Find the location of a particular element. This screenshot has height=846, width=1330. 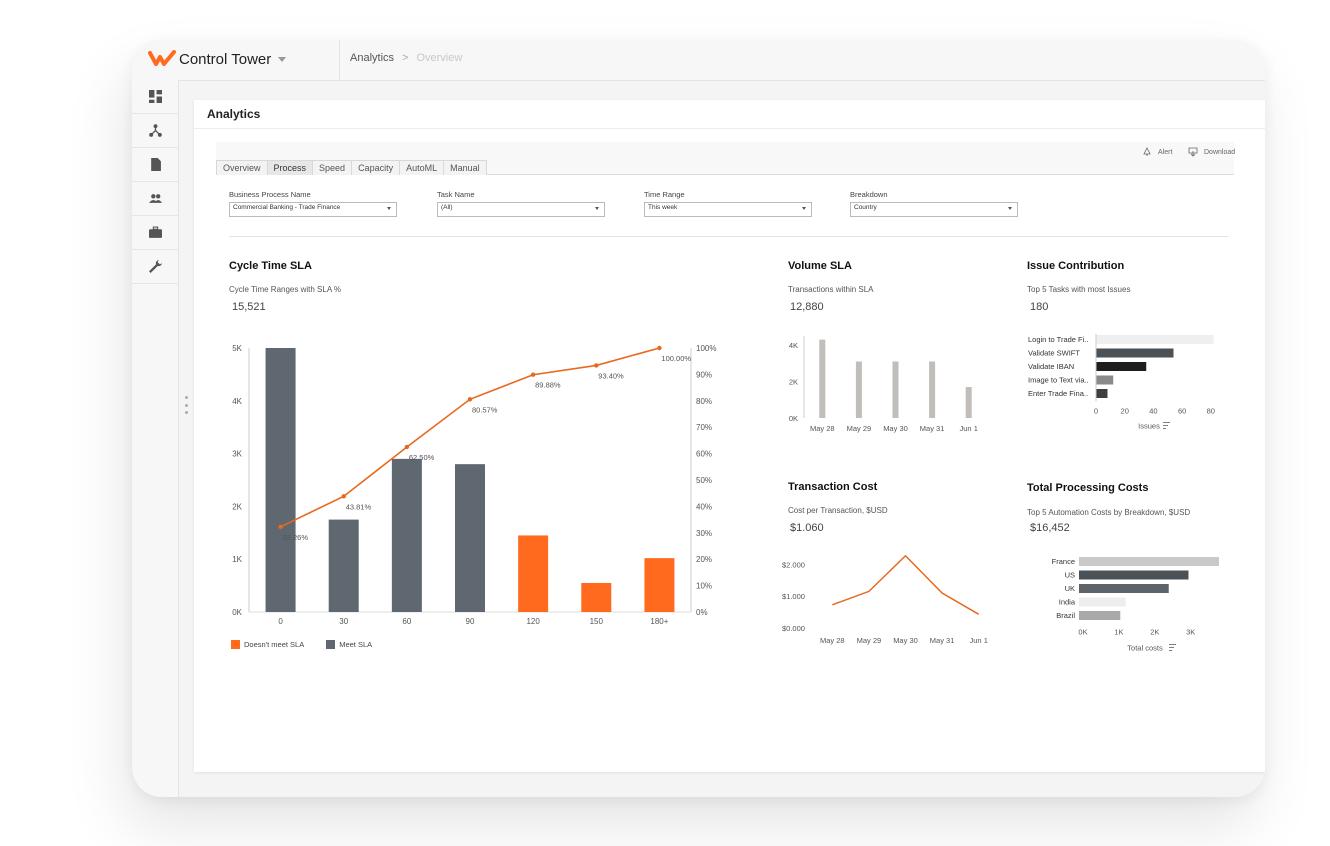

processing-title: Total Processing Costs is located at coordinates (1088, 488).